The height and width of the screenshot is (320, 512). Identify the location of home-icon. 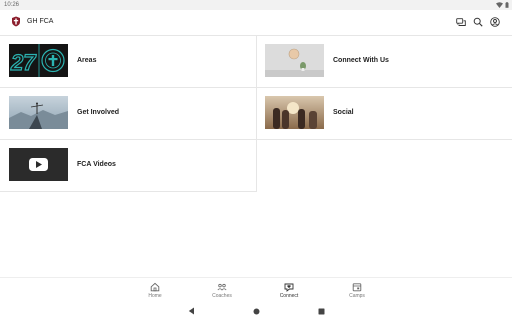
(155, 287).